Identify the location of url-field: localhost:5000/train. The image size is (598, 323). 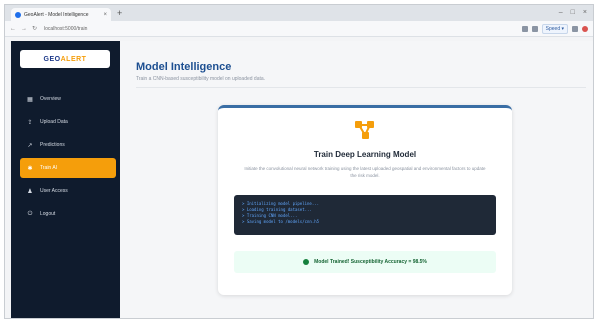
(65, 29).